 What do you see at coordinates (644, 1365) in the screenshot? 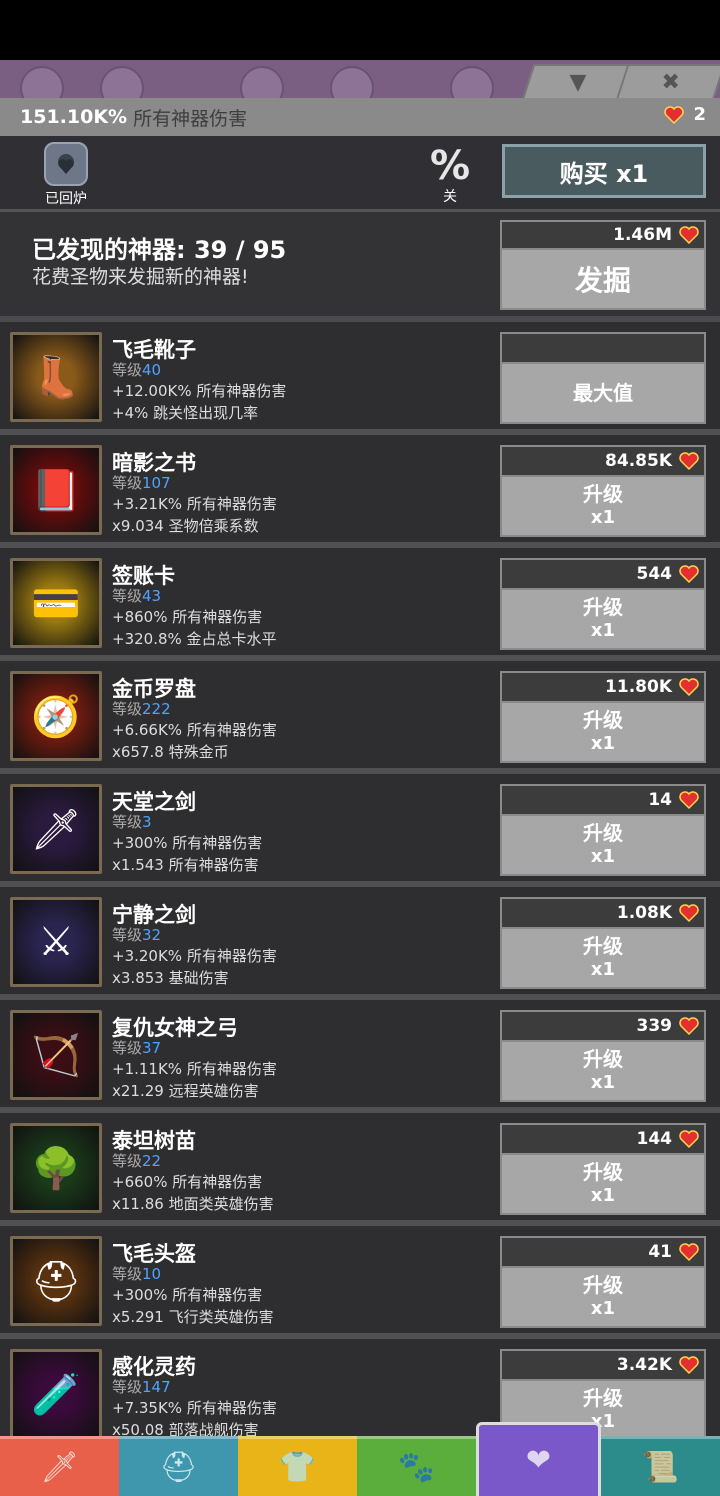
I see `upgrade-cost-value: 3.42K` at bounding box center [644, 1365].